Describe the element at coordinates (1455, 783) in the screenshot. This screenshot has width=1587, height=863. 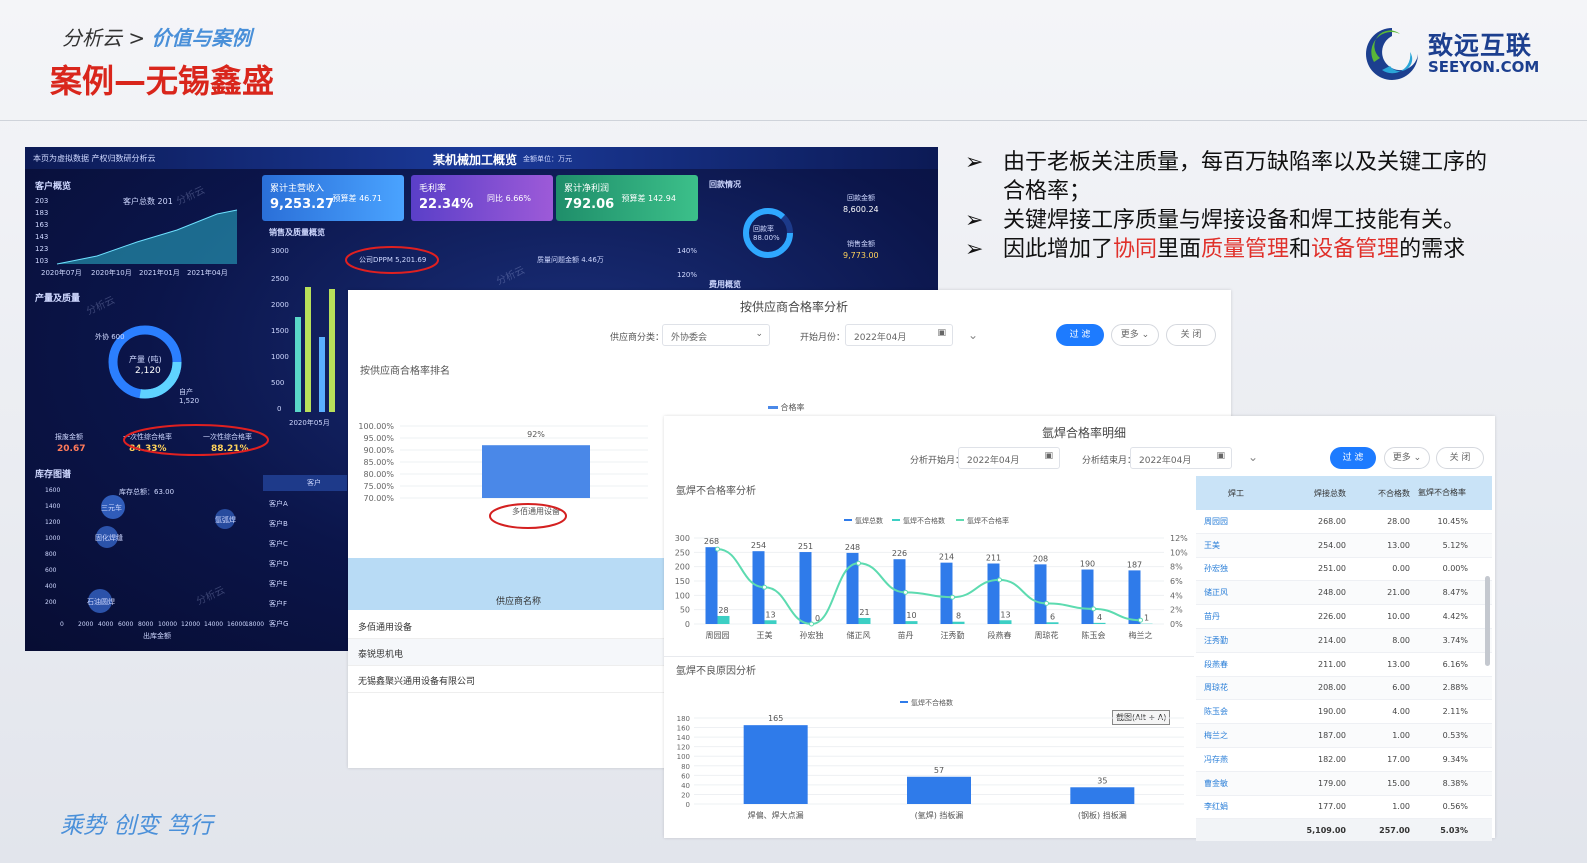
I see `weld-rate: 8.38%` at that location.